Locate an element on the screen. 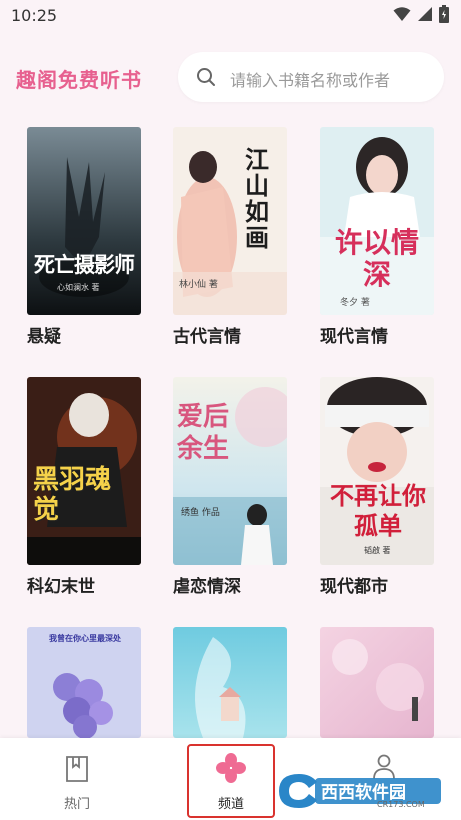  category-label: 古代言情 is located at coordinates (207, 334).